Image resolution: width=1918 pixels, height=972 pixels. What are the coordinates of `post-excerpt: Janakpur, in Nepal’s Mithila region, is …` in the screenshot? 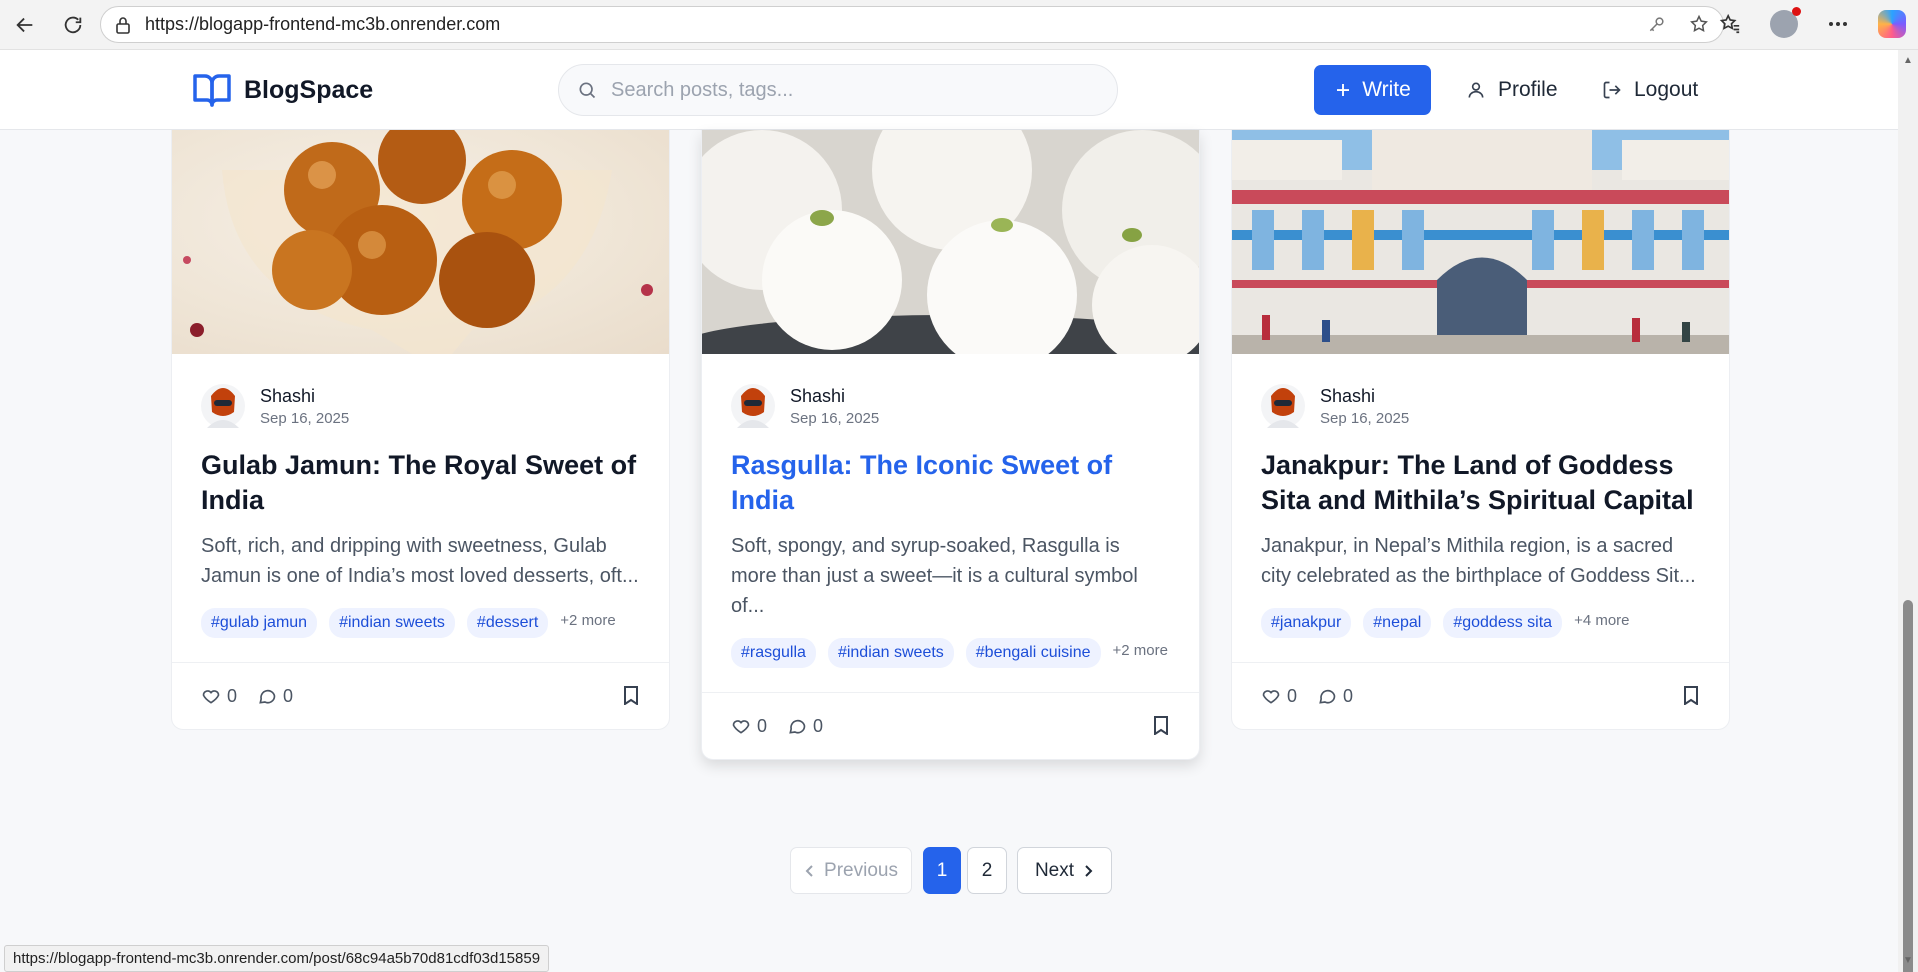 It's located at (1478, 561).